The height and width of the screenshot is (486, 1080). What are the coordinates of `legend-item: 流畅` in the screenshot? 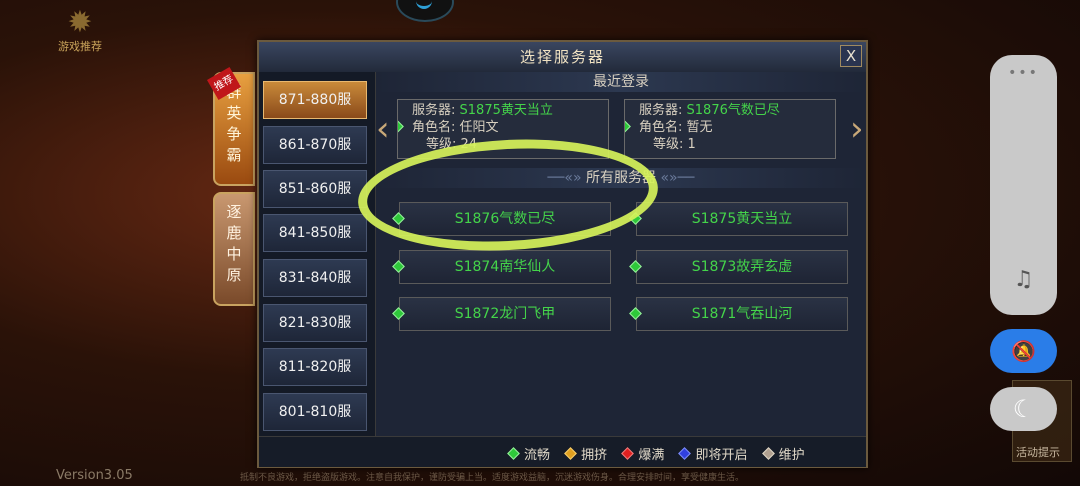 It's located at (529, 455).